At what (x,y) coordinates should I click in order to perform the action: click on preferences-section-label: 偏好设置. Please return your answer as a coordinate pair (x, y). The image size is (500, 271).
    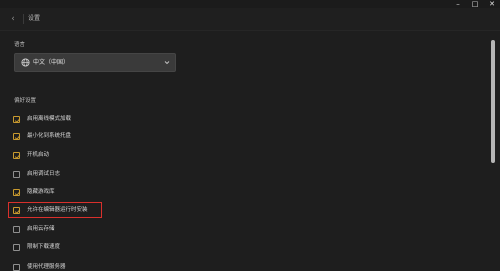
    Looking at the image, I should click on (25, 101).